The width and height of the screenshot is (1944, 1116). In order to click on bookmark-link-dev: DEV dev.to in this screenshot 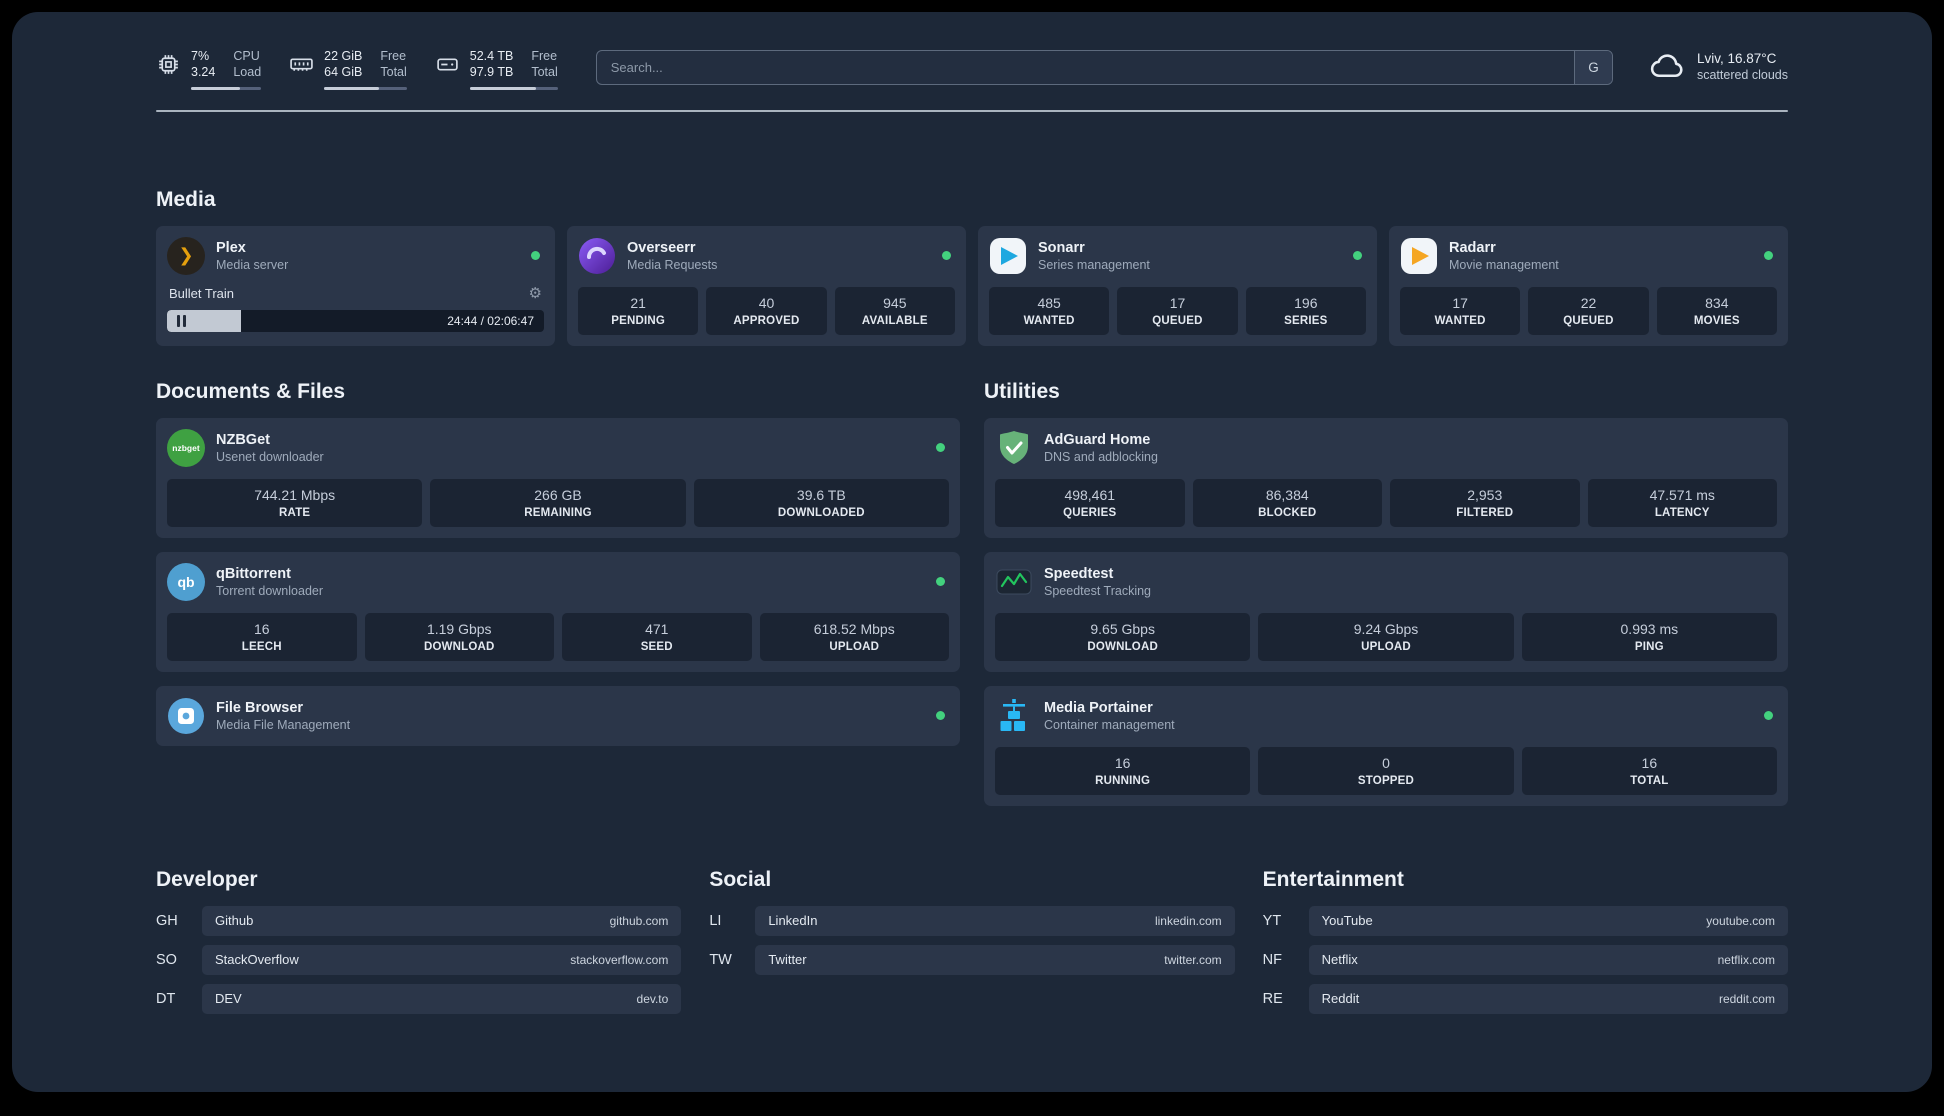, I will do `click(442, 998)`.